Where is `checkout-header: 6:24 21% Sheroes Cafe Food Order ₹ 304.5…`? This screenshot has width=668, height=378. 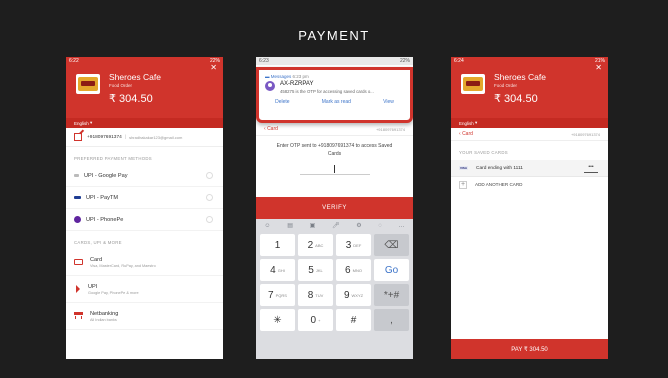 checkout-header: 6:24 21% Sheroes Cafe Food Order ₹ 304.5… is located at coordinates (529, 92).